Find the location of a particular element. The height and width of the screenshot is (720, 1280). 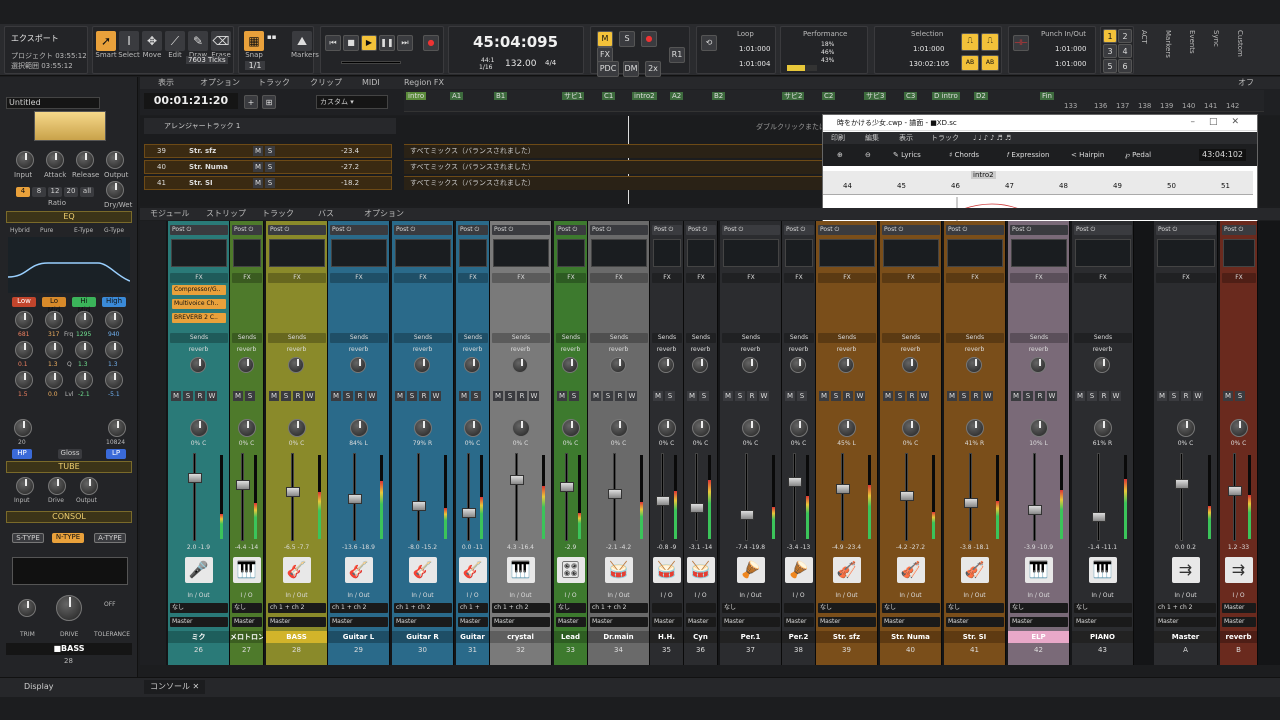

eq-curve is located at coordinates (69, 265).